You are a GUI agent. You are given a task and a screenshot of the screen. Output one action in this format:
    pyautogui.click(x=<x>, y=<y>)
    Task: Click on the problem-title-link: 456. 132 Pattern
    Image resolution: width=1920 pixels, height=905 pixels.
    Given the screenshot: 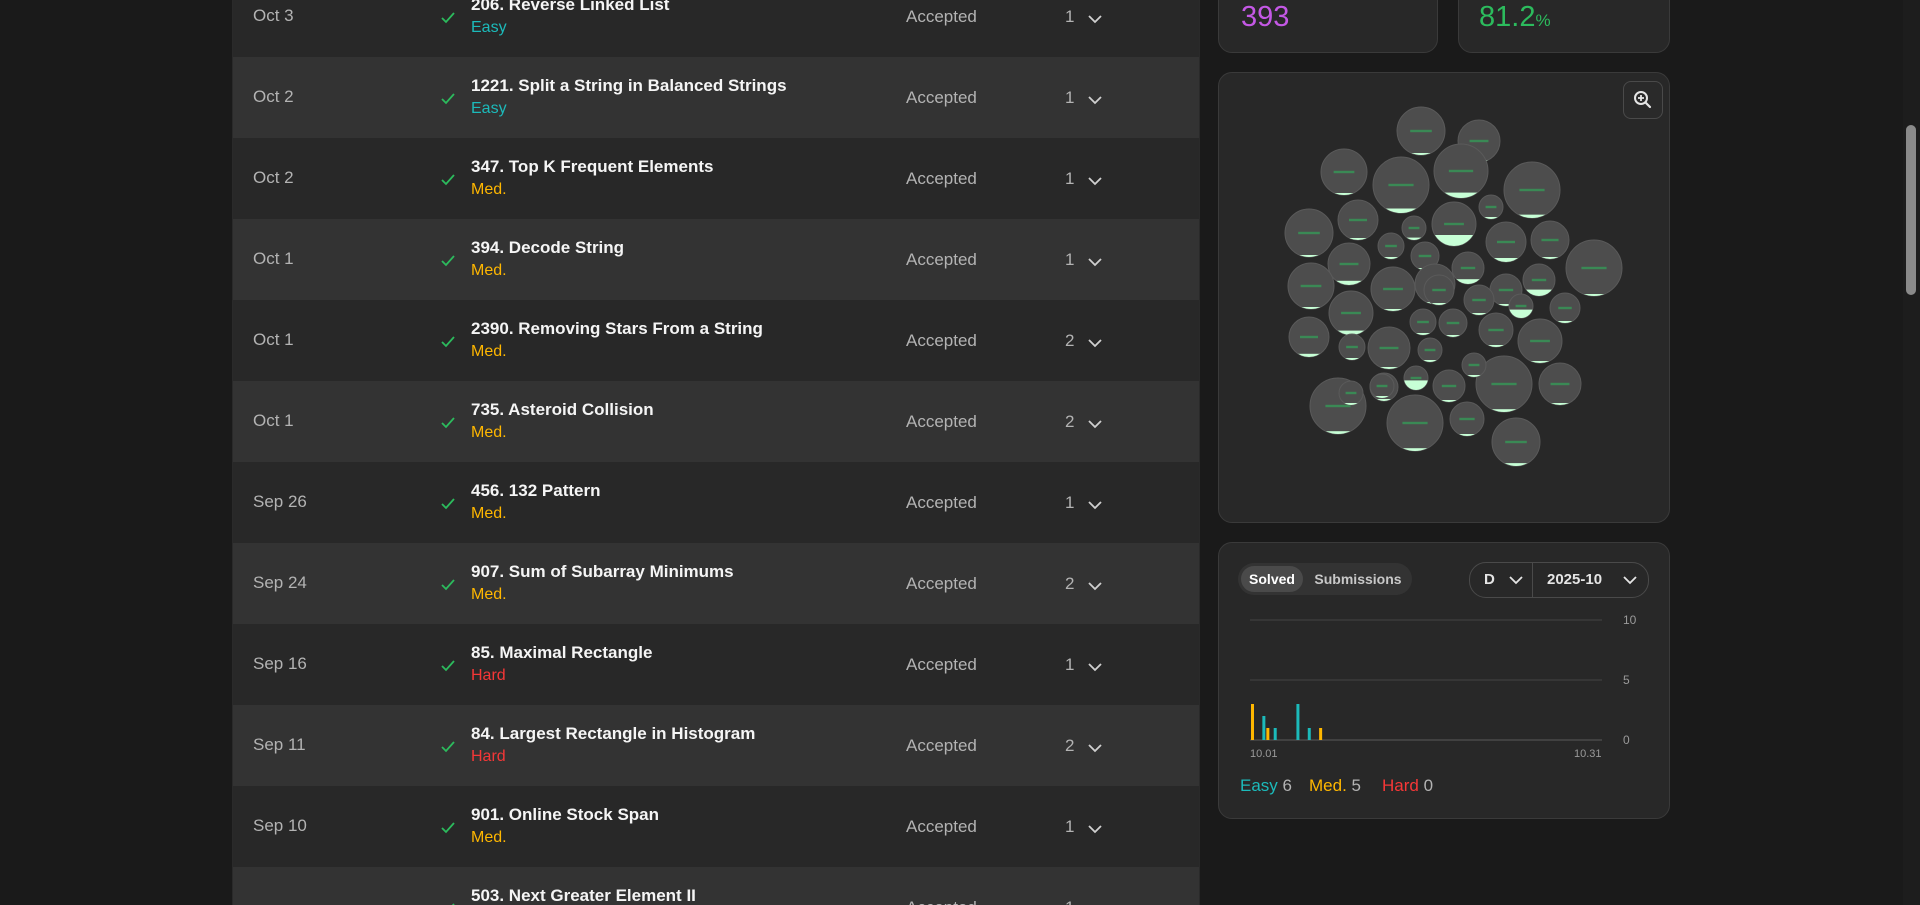 What is the action you would take?
    pyautogui.click(x=535, y=491)
    